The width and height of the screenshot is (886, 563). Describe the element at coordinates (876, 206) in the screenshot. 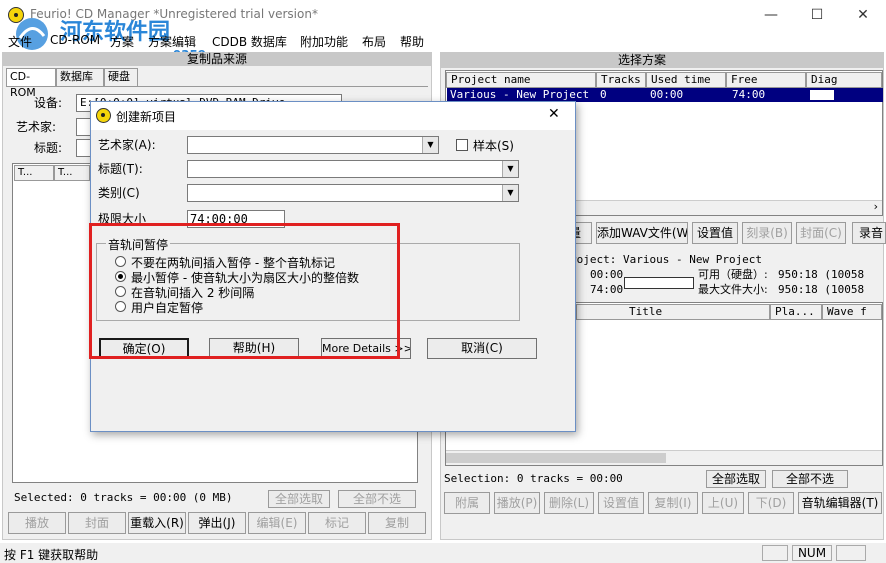

I see `scroll-right-icon: ›` at that location.